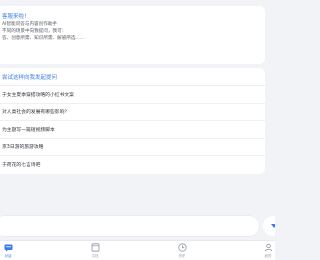  What do you see at coordinates (132, 77) in the screenshot?
I see `suggestions-header: 尝试这样向我发起提问` at bounding box center [132, 77].